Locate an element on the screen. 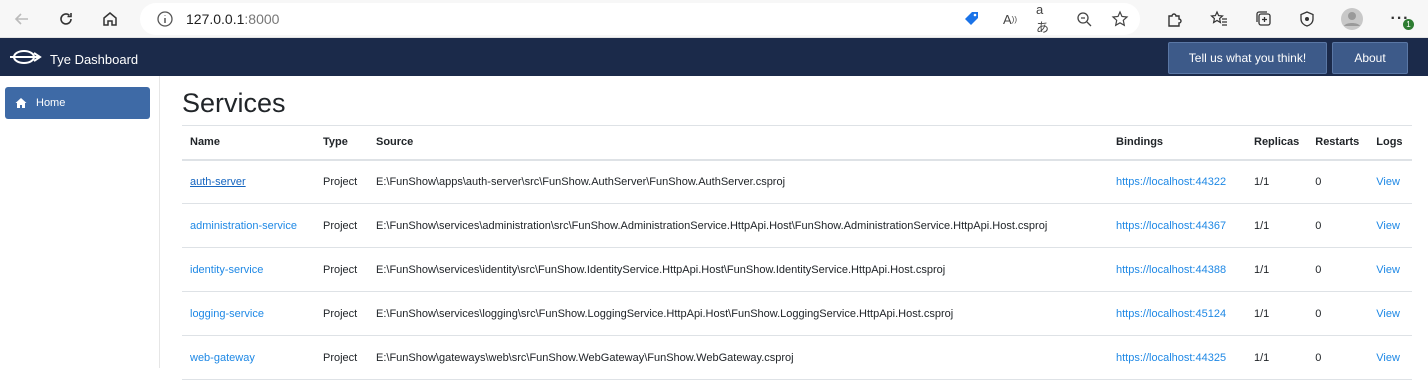  binding-link: https://localhost:45124 is located at coordinates (1171, 314).